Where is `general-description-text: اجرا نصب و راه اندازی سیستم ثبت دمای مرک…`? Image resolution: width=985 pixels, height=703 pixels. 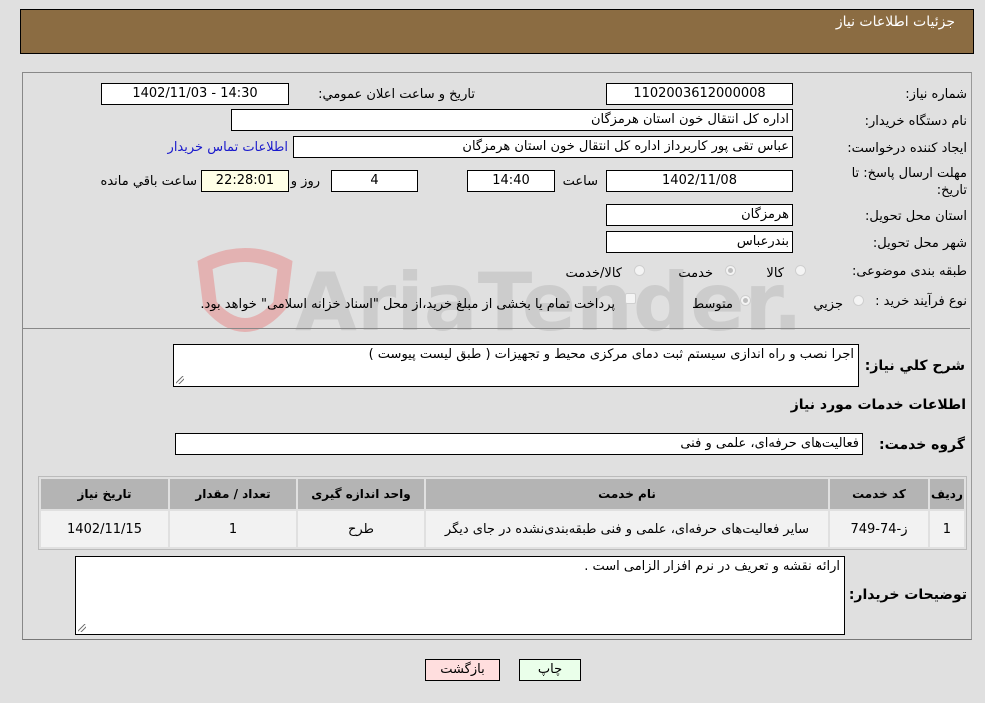 general-description-text: اجرا نصب و راه اندازی سیستم ثبت دمای مرک… is located at coordinates (611, 354).